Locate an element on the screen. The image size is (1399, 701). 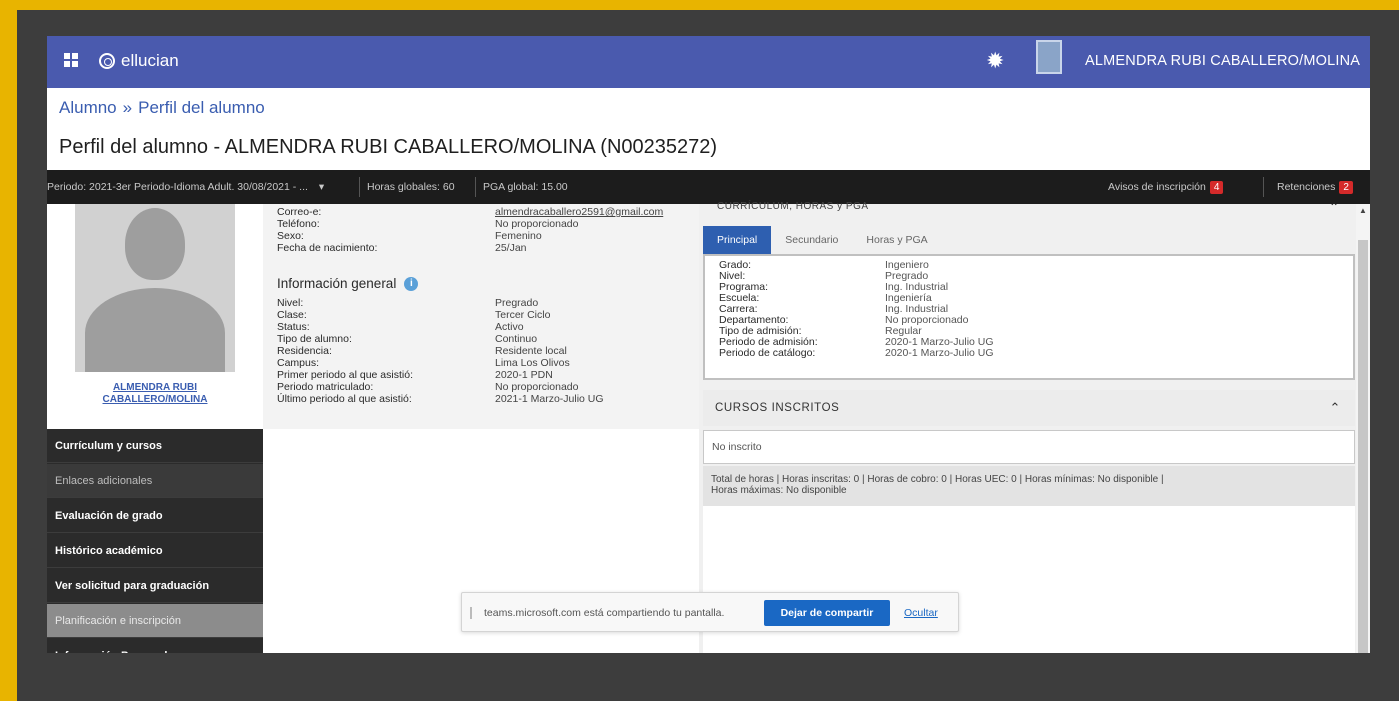
detail-label: Campus: is located at coordinates (298, 363).